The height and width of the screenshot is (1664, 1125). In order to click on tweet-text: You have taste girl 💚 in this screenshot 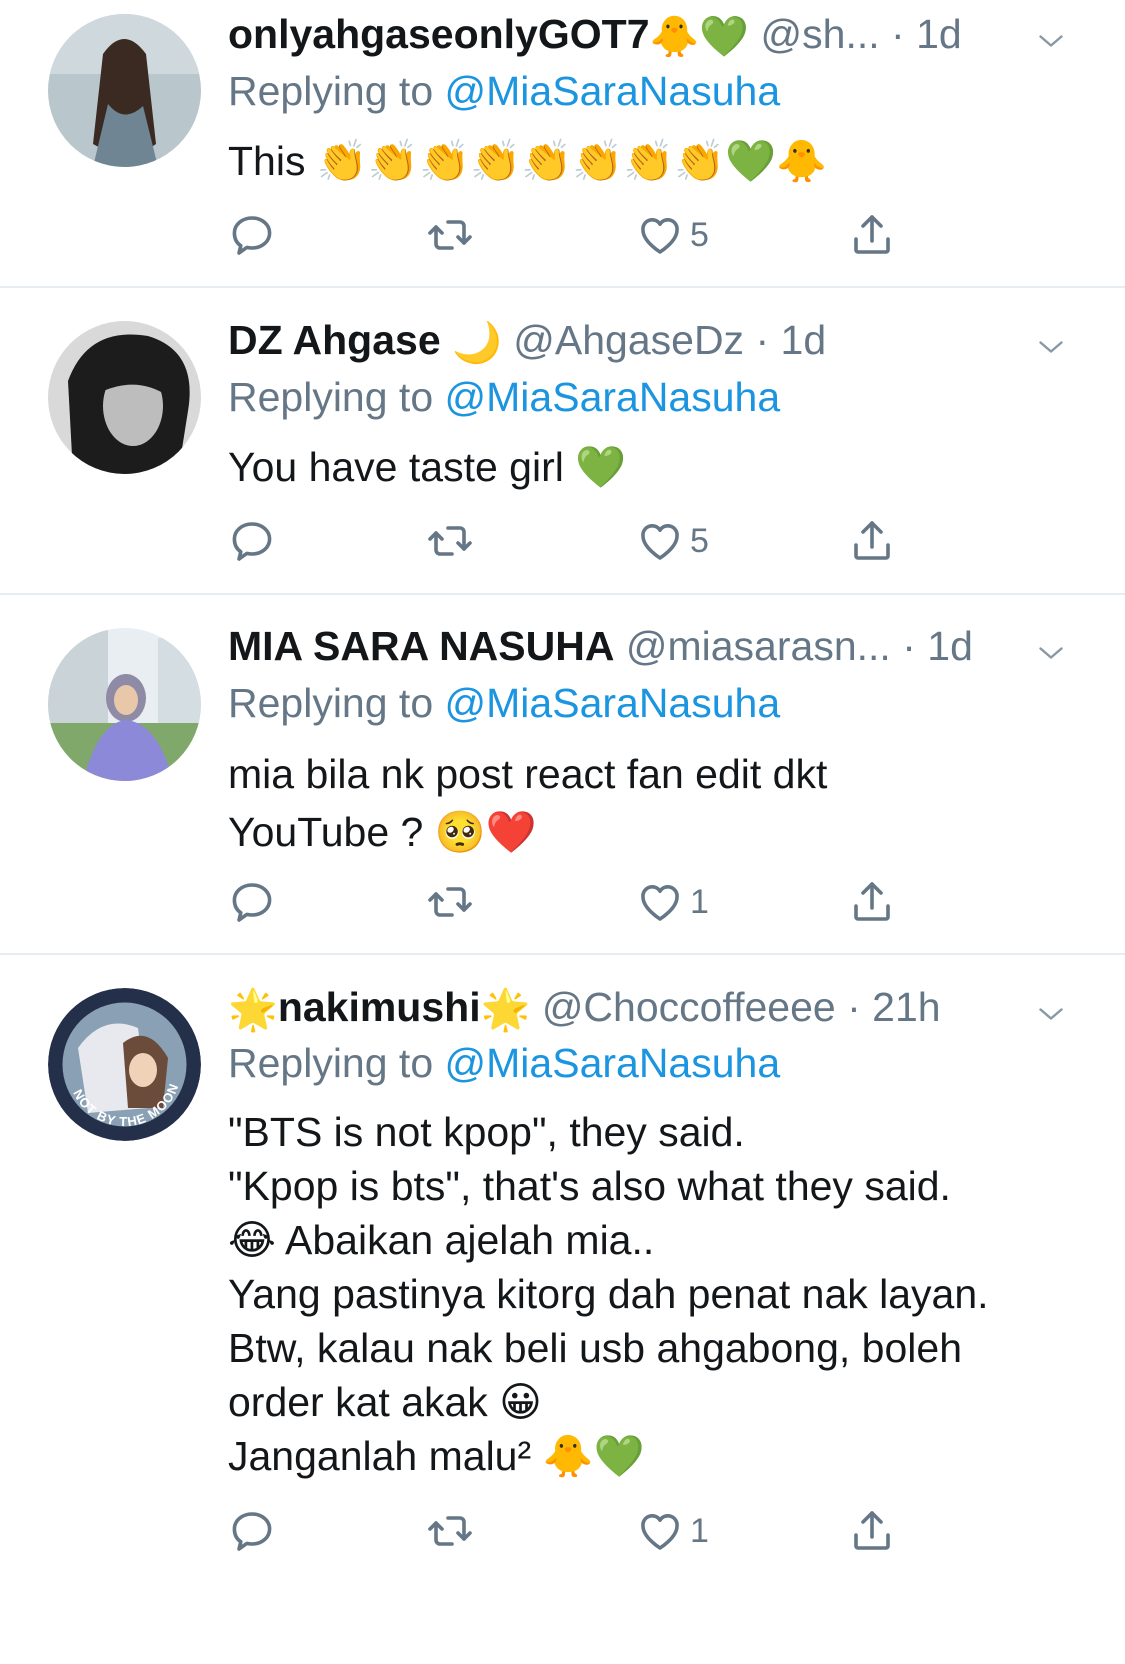, I will do `click(668, 467)`.